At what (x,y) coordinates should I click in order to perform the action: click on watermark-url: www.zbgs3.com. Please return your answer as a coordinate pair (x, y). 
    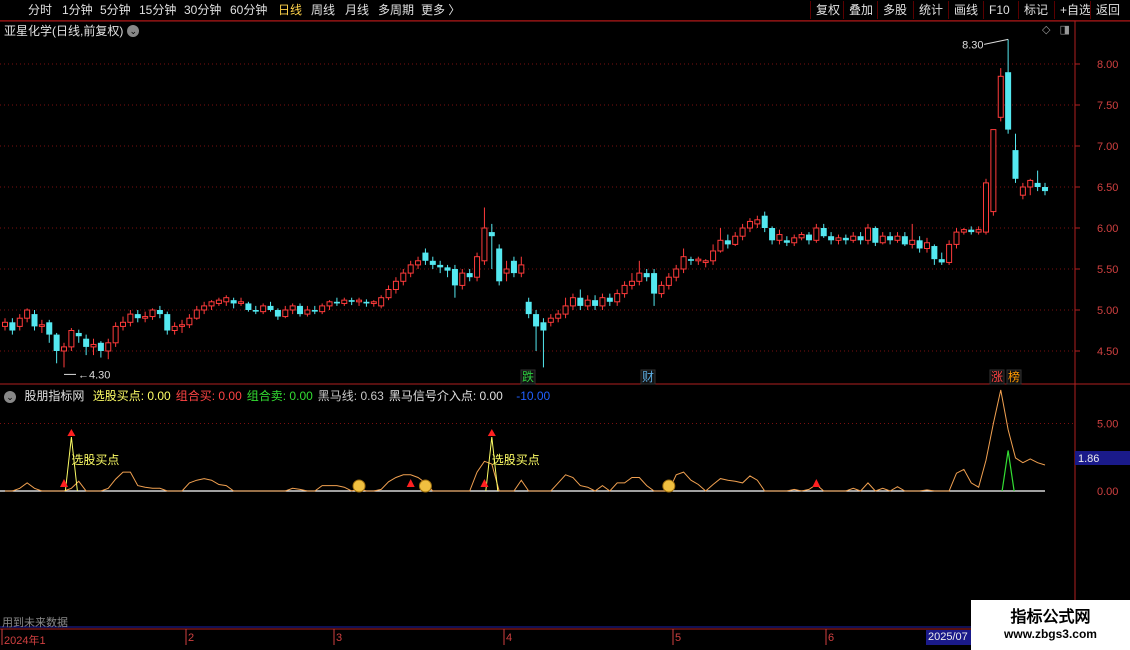
    Looking at the image, I should click on (1050, 634).